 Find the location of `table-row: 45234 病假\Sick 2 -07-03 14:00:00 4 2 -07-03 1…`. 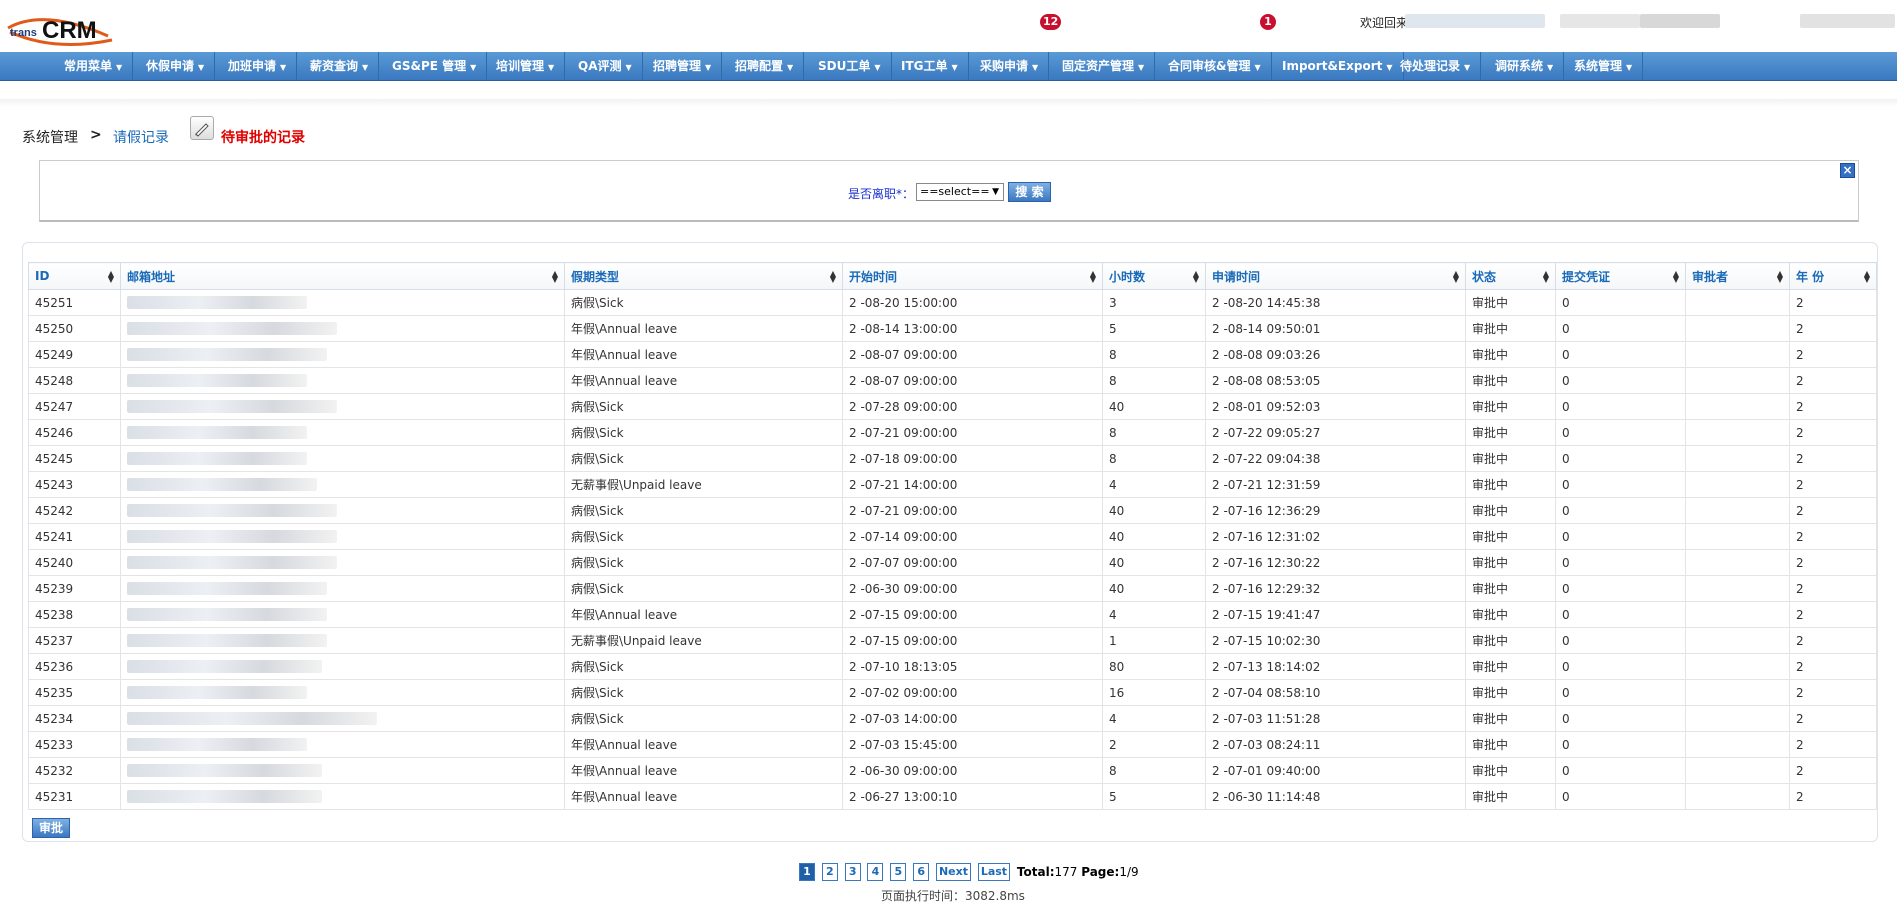

table-row: 45234 病假\Sick 2 -07-03 14:00:00 4 2 -07-03 1… is located at coordinates (952, 718).